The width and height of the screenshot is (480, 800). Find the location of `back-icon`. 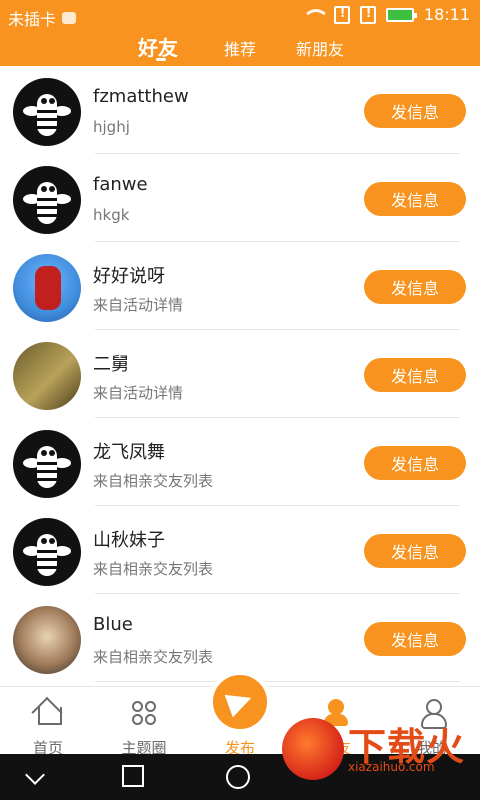

back-icon is located at coordinates (35, 775).